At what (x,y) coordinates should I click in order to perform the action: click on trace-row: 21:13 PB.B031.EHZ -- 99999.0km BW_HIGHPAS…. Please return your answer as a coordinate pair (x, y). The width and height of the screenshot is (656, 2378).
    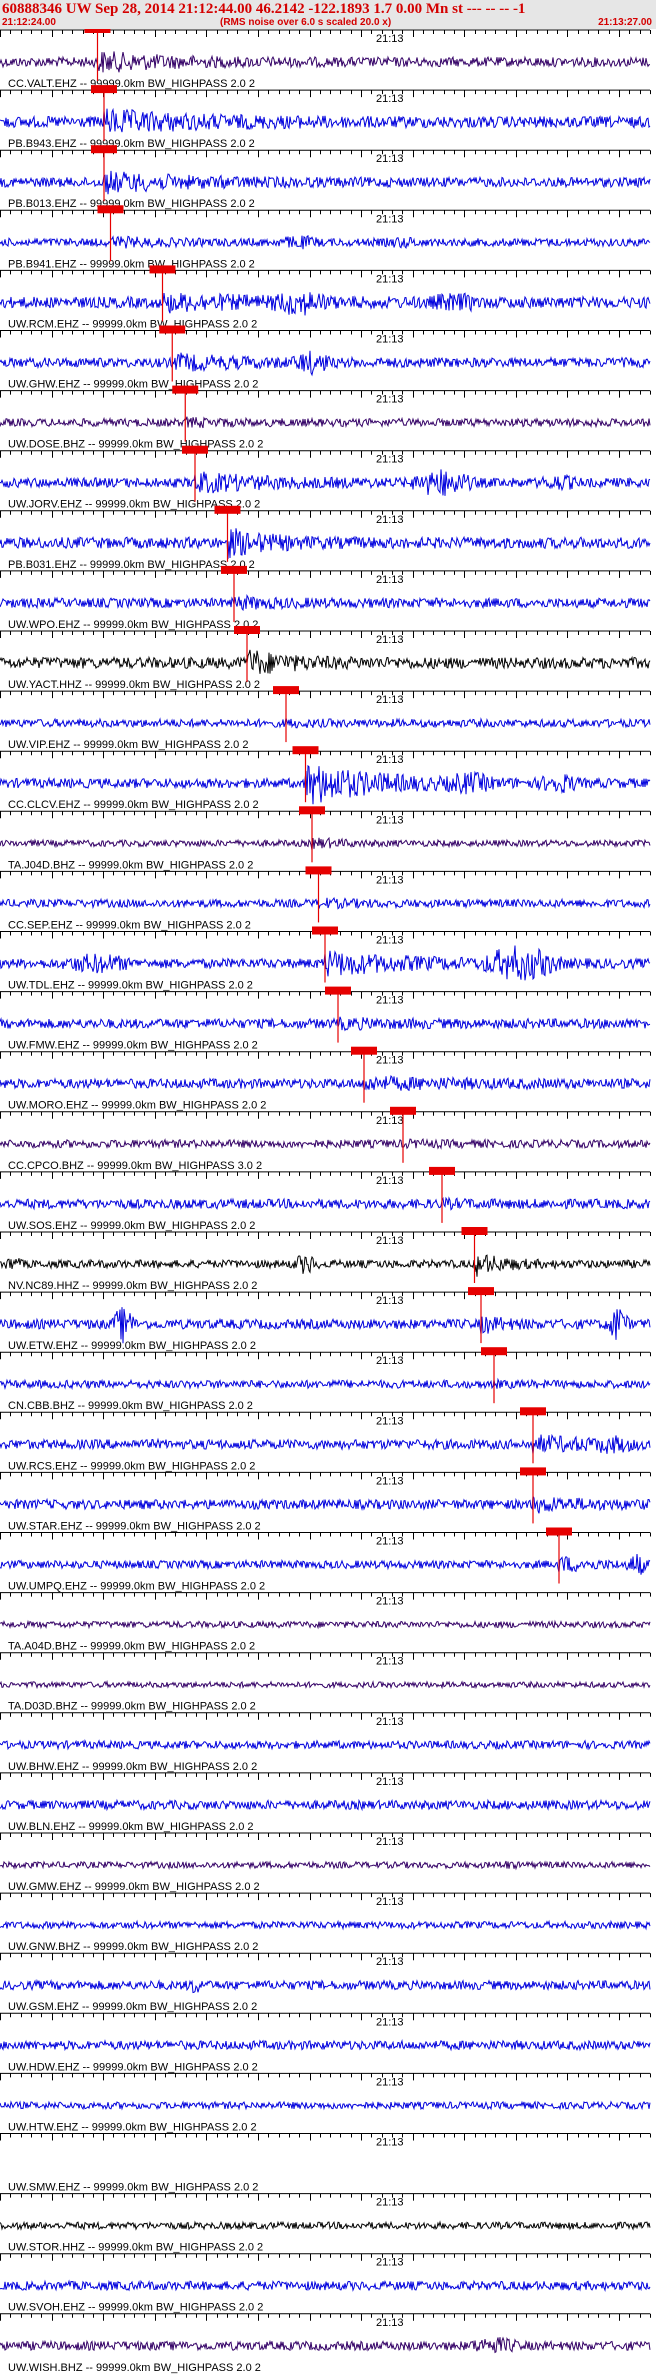
    Looking at the image, I should click on (325, 538).